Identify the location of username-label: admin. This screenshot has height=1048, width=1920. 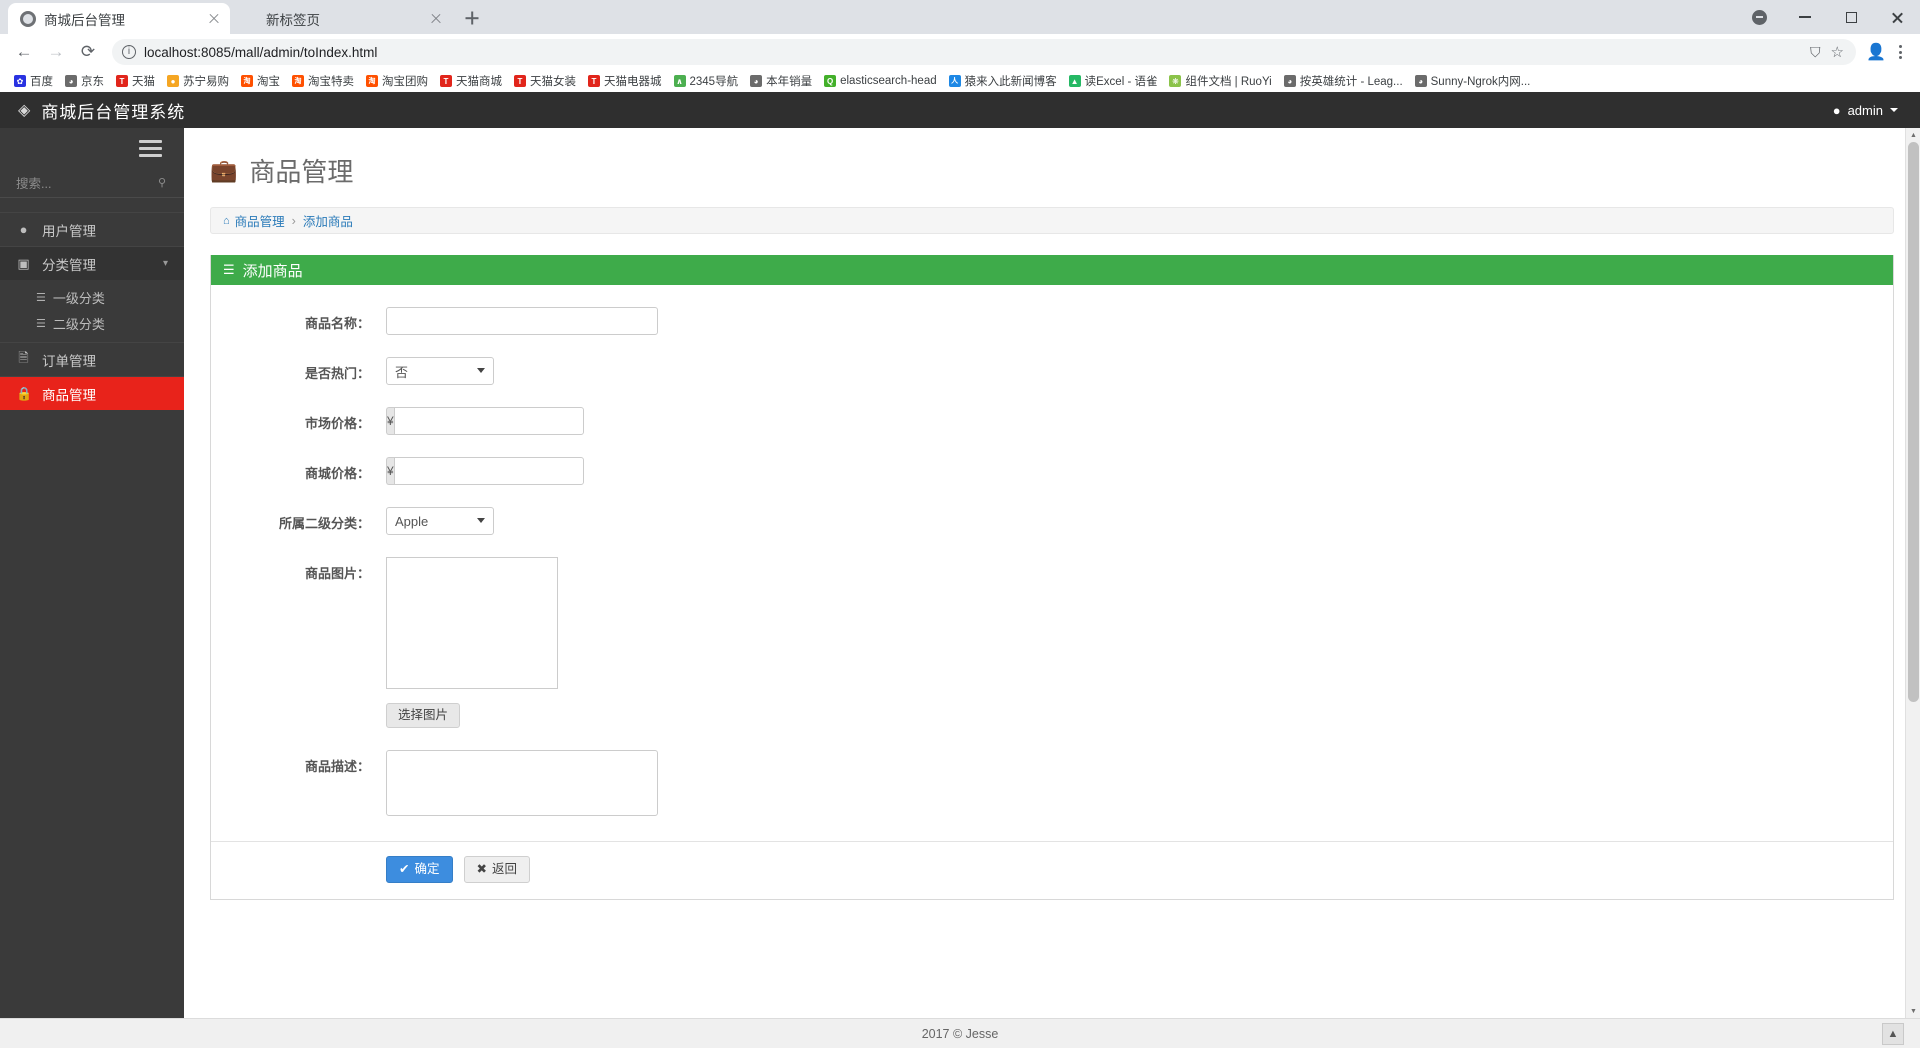
(1865, 110).